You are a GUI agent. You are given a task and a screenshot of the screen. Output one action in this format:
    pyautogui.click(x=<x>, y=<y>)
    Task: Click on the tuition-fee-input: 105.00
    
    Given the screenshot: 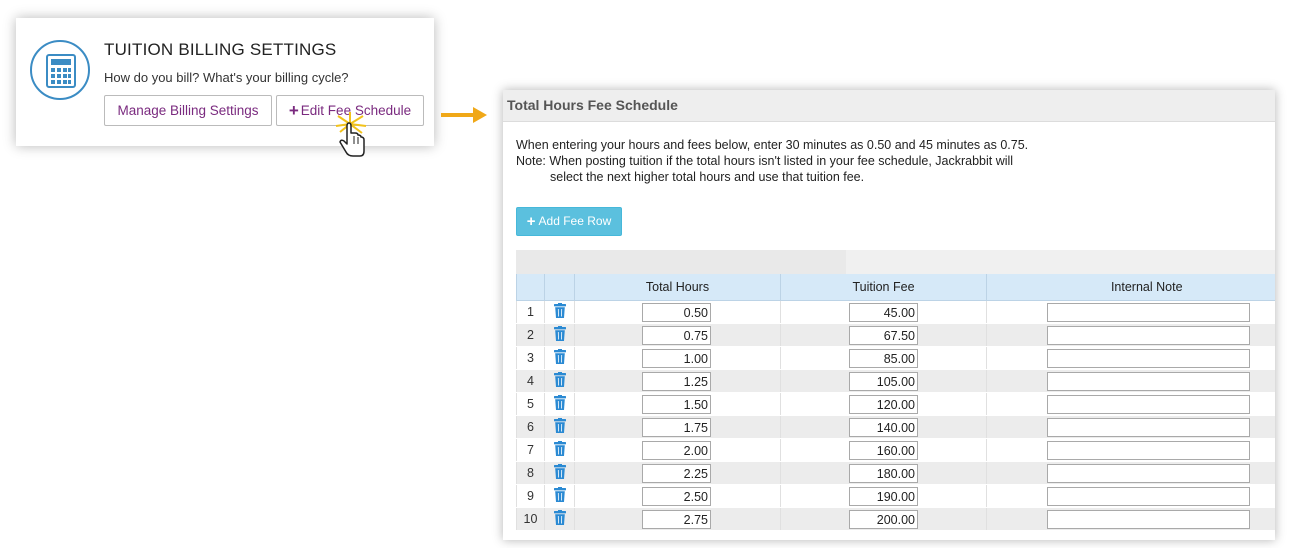 What is the action you would take?
    pyautogui.click(x=883, y=381)
    